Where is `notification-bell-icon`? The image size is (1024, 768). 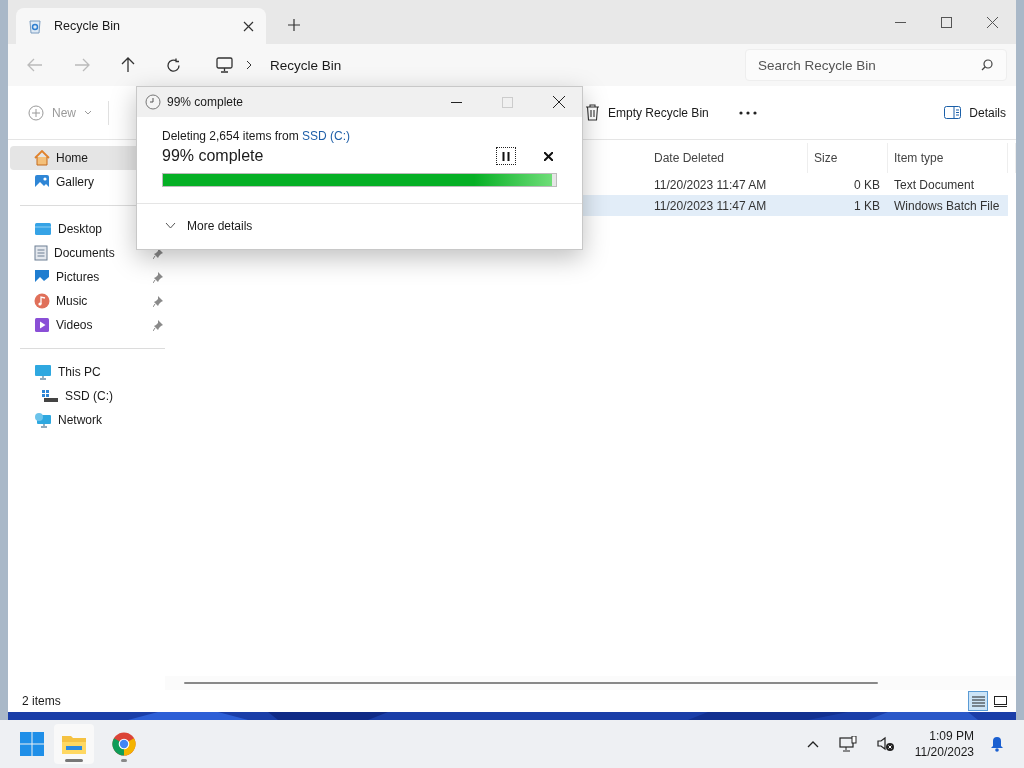 notification-bell-icon is located at coordinates (997, 744).